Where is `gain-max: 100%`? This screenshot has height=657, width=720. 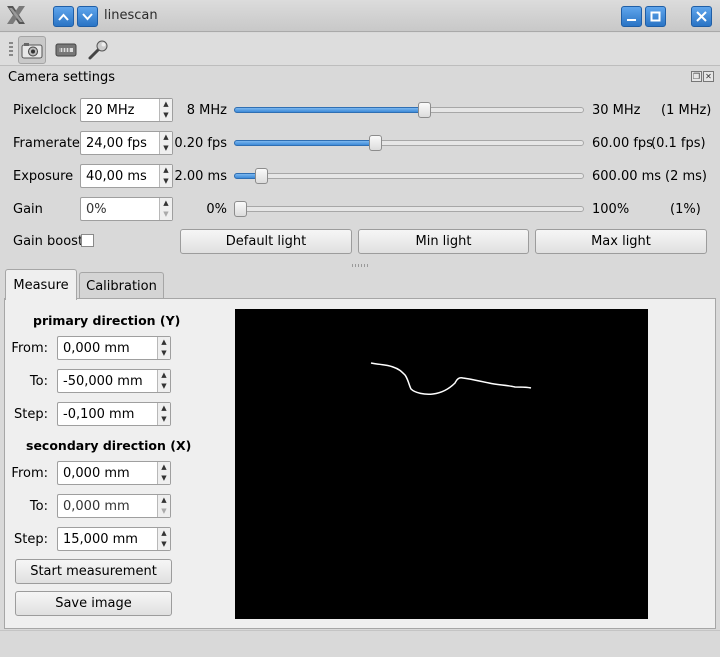 gain-max: 100% is located at coordinates (611, 209).